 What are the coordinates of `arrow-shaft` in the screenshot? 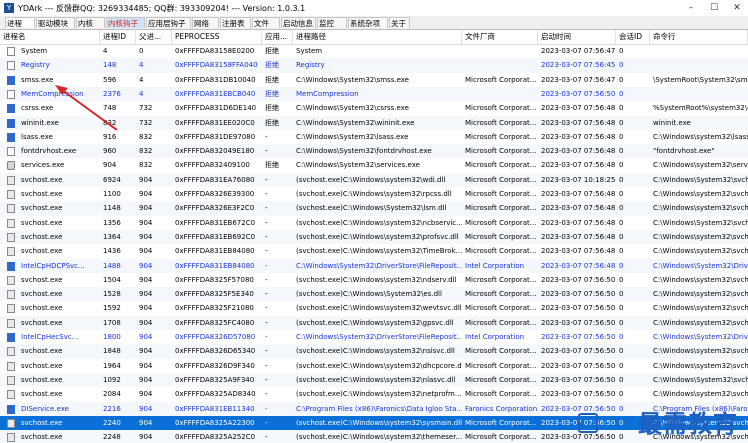 It's located at (89, 110).